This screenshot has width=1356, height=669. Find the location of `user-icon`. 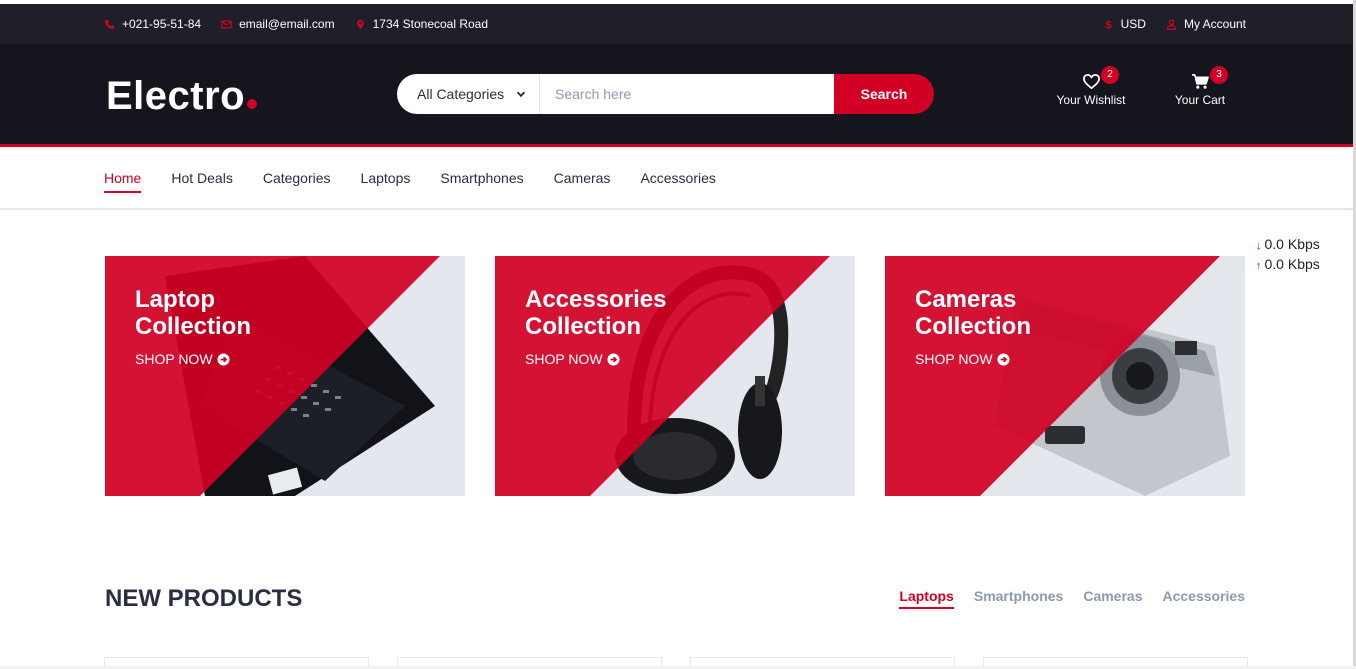

user-icon is located at coordinates (1171, 24).